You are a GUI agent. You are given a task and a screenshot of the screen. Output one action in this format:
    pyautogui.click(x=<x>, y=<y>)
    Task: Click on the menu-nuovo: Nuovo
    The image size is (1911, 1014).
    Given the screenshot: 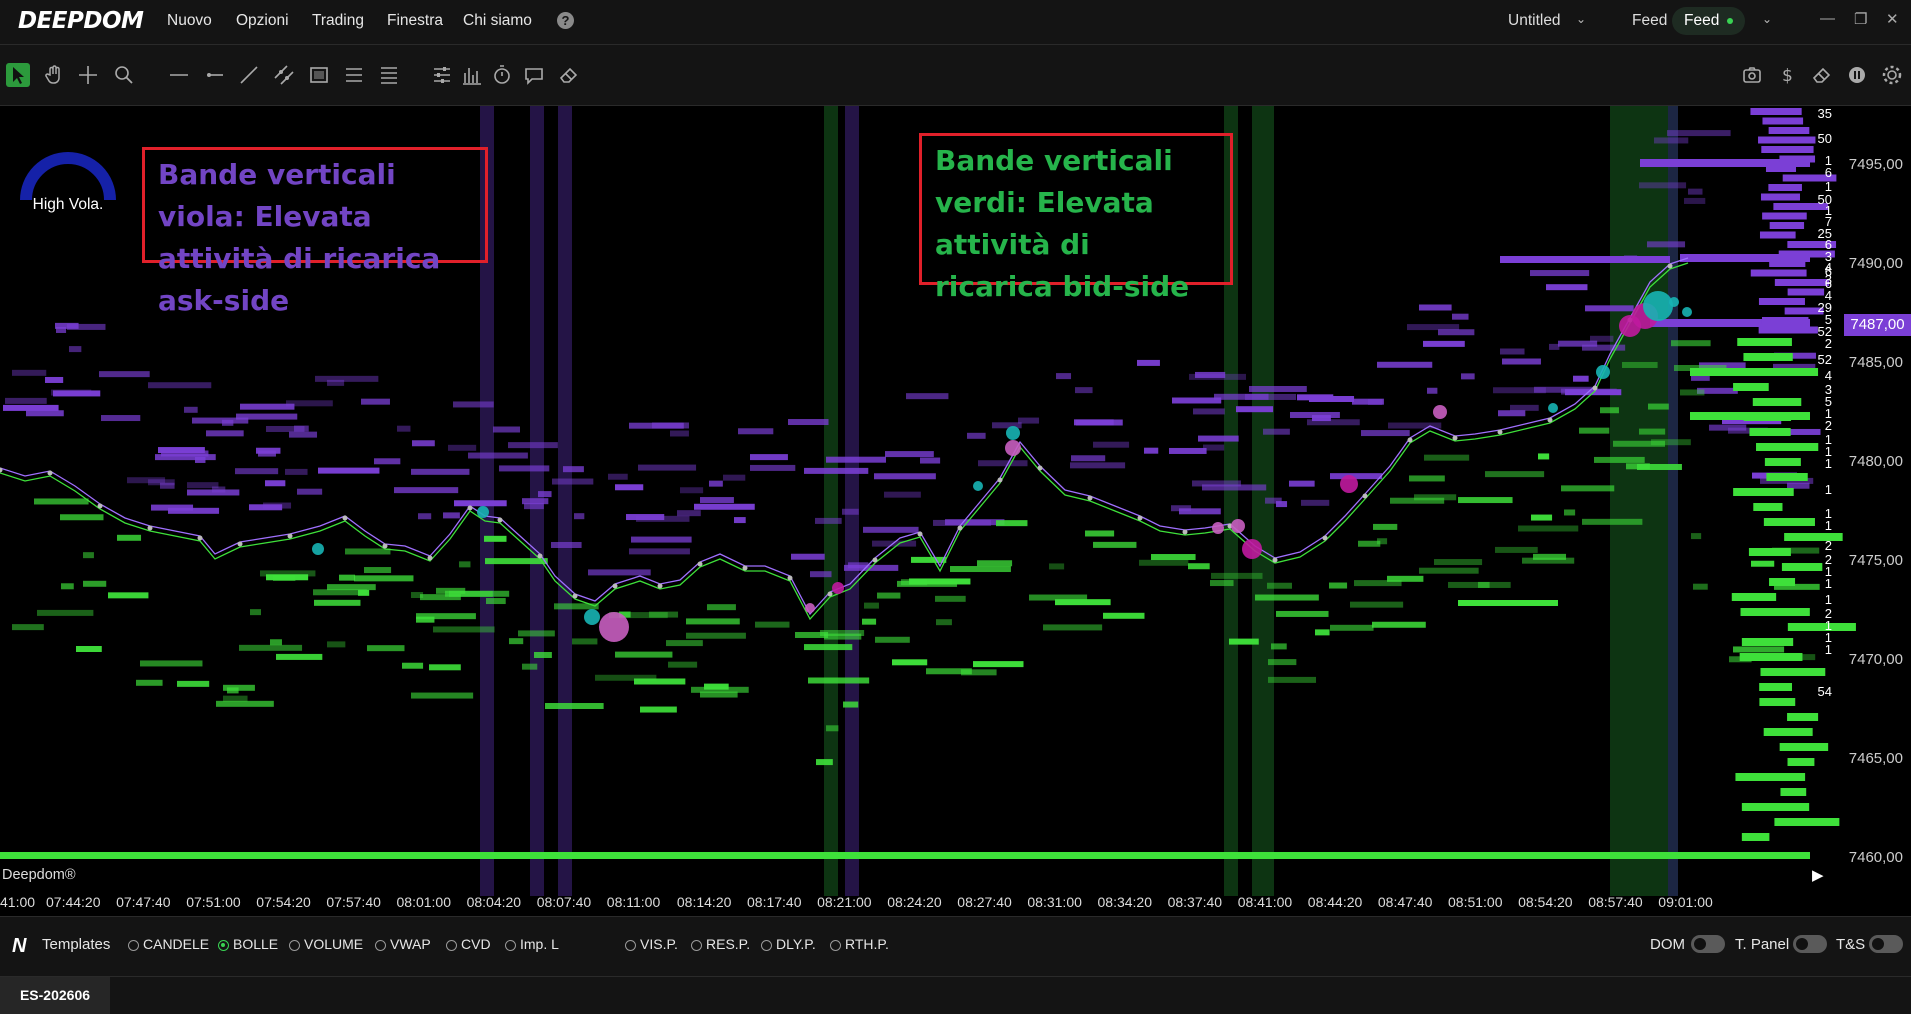 What is the action you would take?
    pyautogui.click(x=189, y=21)
    